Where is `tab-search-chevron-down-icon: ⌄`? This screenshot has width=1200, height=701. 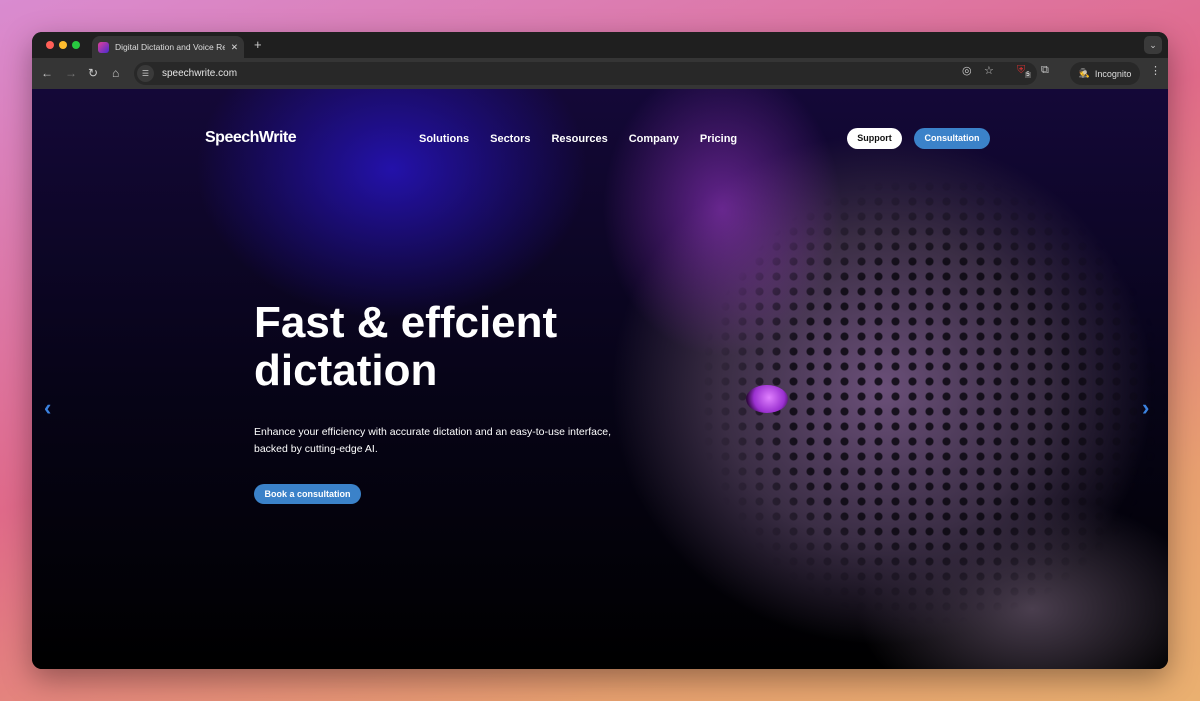
tab-search-chevron-down-icon: ⌄ is located at coordinates (1153, 45).